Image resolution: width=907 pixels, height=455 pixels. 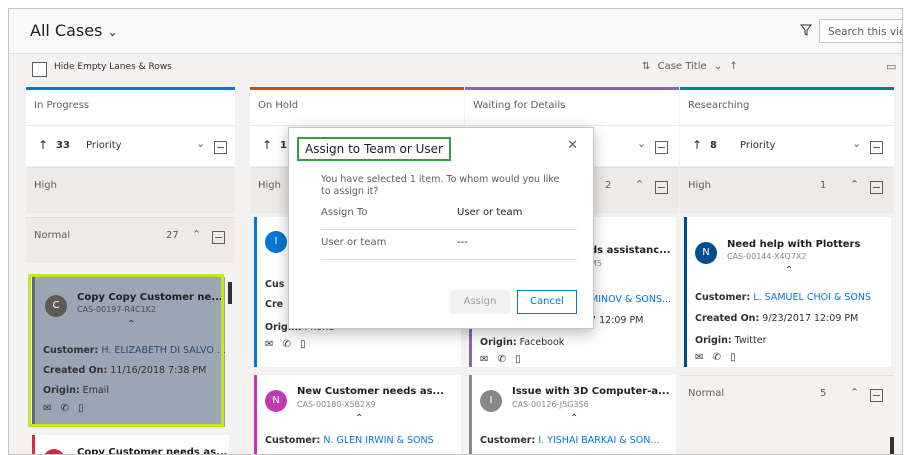 I want to click on customer-link: L. SAMUEL CHOI & SONS, so click(x=812, y=297).